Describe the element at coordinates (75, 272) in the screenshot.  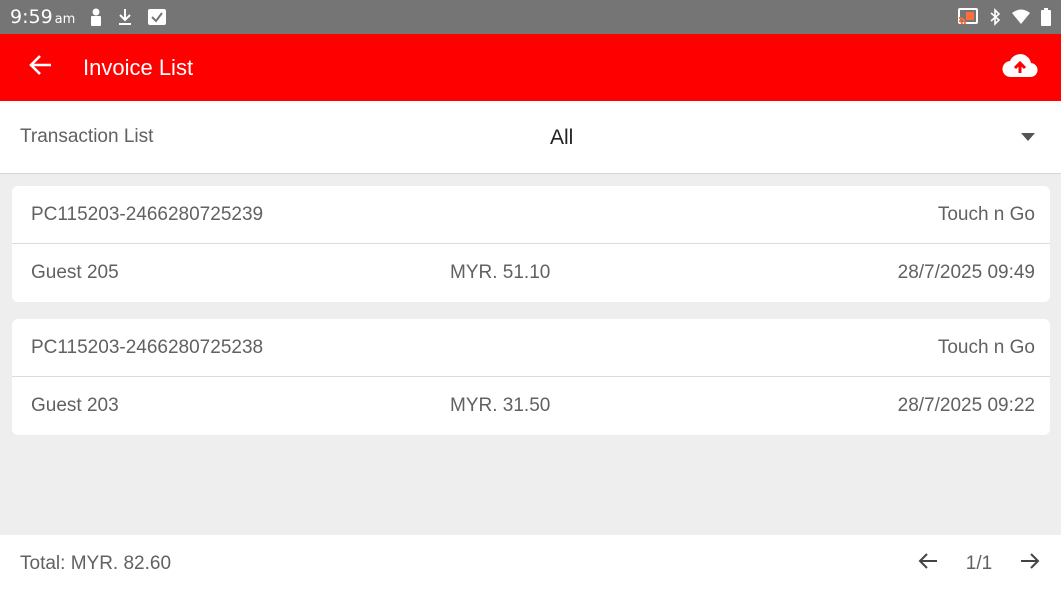
I see `guest-name: Guest 205` at that location.